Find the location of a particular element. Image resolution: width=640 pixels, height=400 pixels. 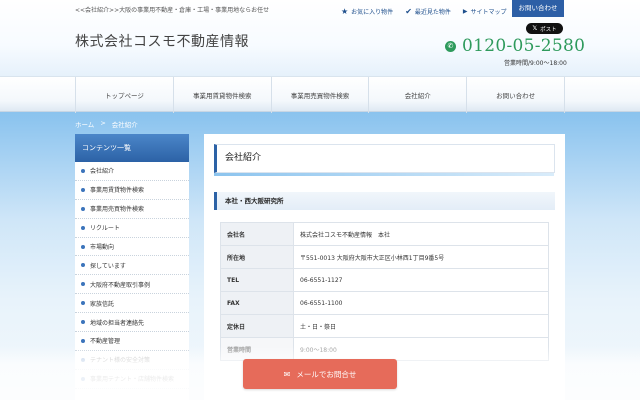

sidebar-item-label: 家族信託 is located at coordinates (102, 304).